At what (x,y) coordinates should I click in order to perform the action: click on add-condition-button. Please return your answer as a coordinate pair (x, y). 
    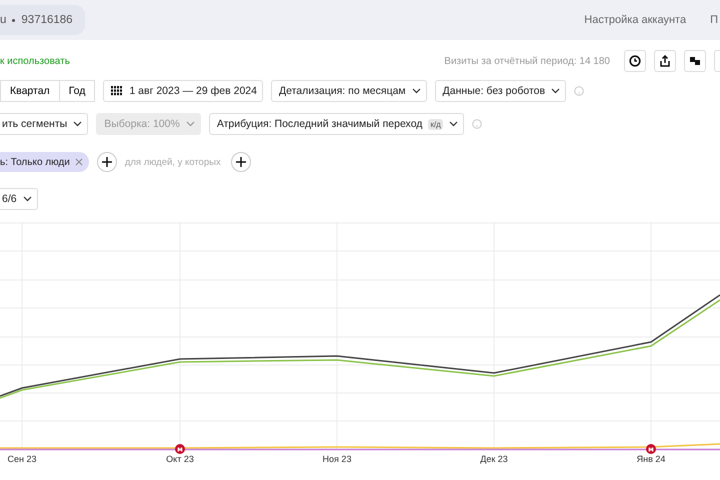
    Looking at the image, I should click on (240, 162).